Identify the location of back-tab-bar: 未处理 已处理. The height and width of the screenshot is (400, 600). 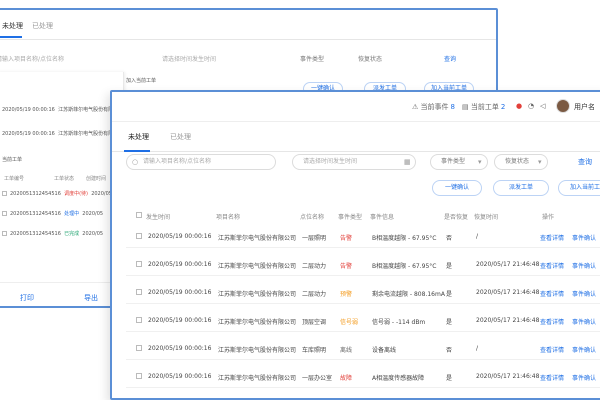
(248, 25).